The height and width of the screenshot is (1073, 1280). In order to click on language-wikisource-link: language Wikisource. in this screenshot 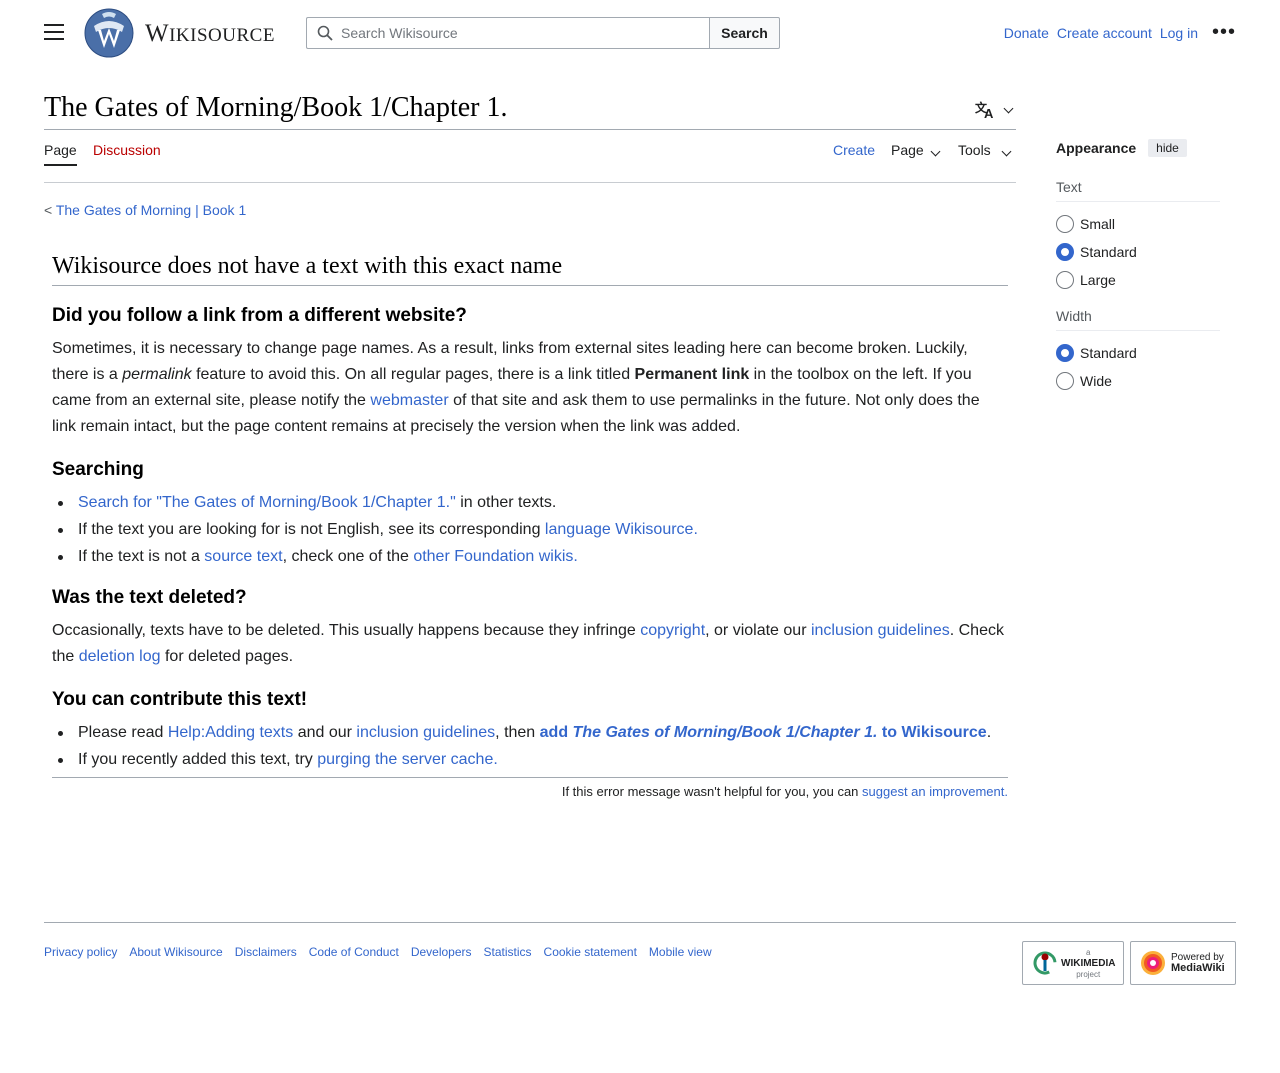, I will do `click(621, 529)`.